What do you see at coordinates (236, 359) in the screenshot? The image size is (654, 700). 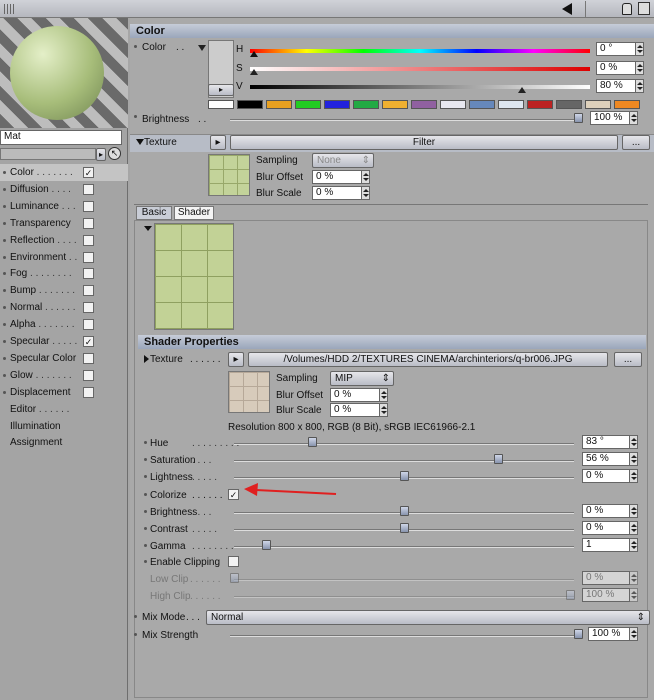 I see `shader-texture-menu-button: ▸` at bounding box center [236, 359].